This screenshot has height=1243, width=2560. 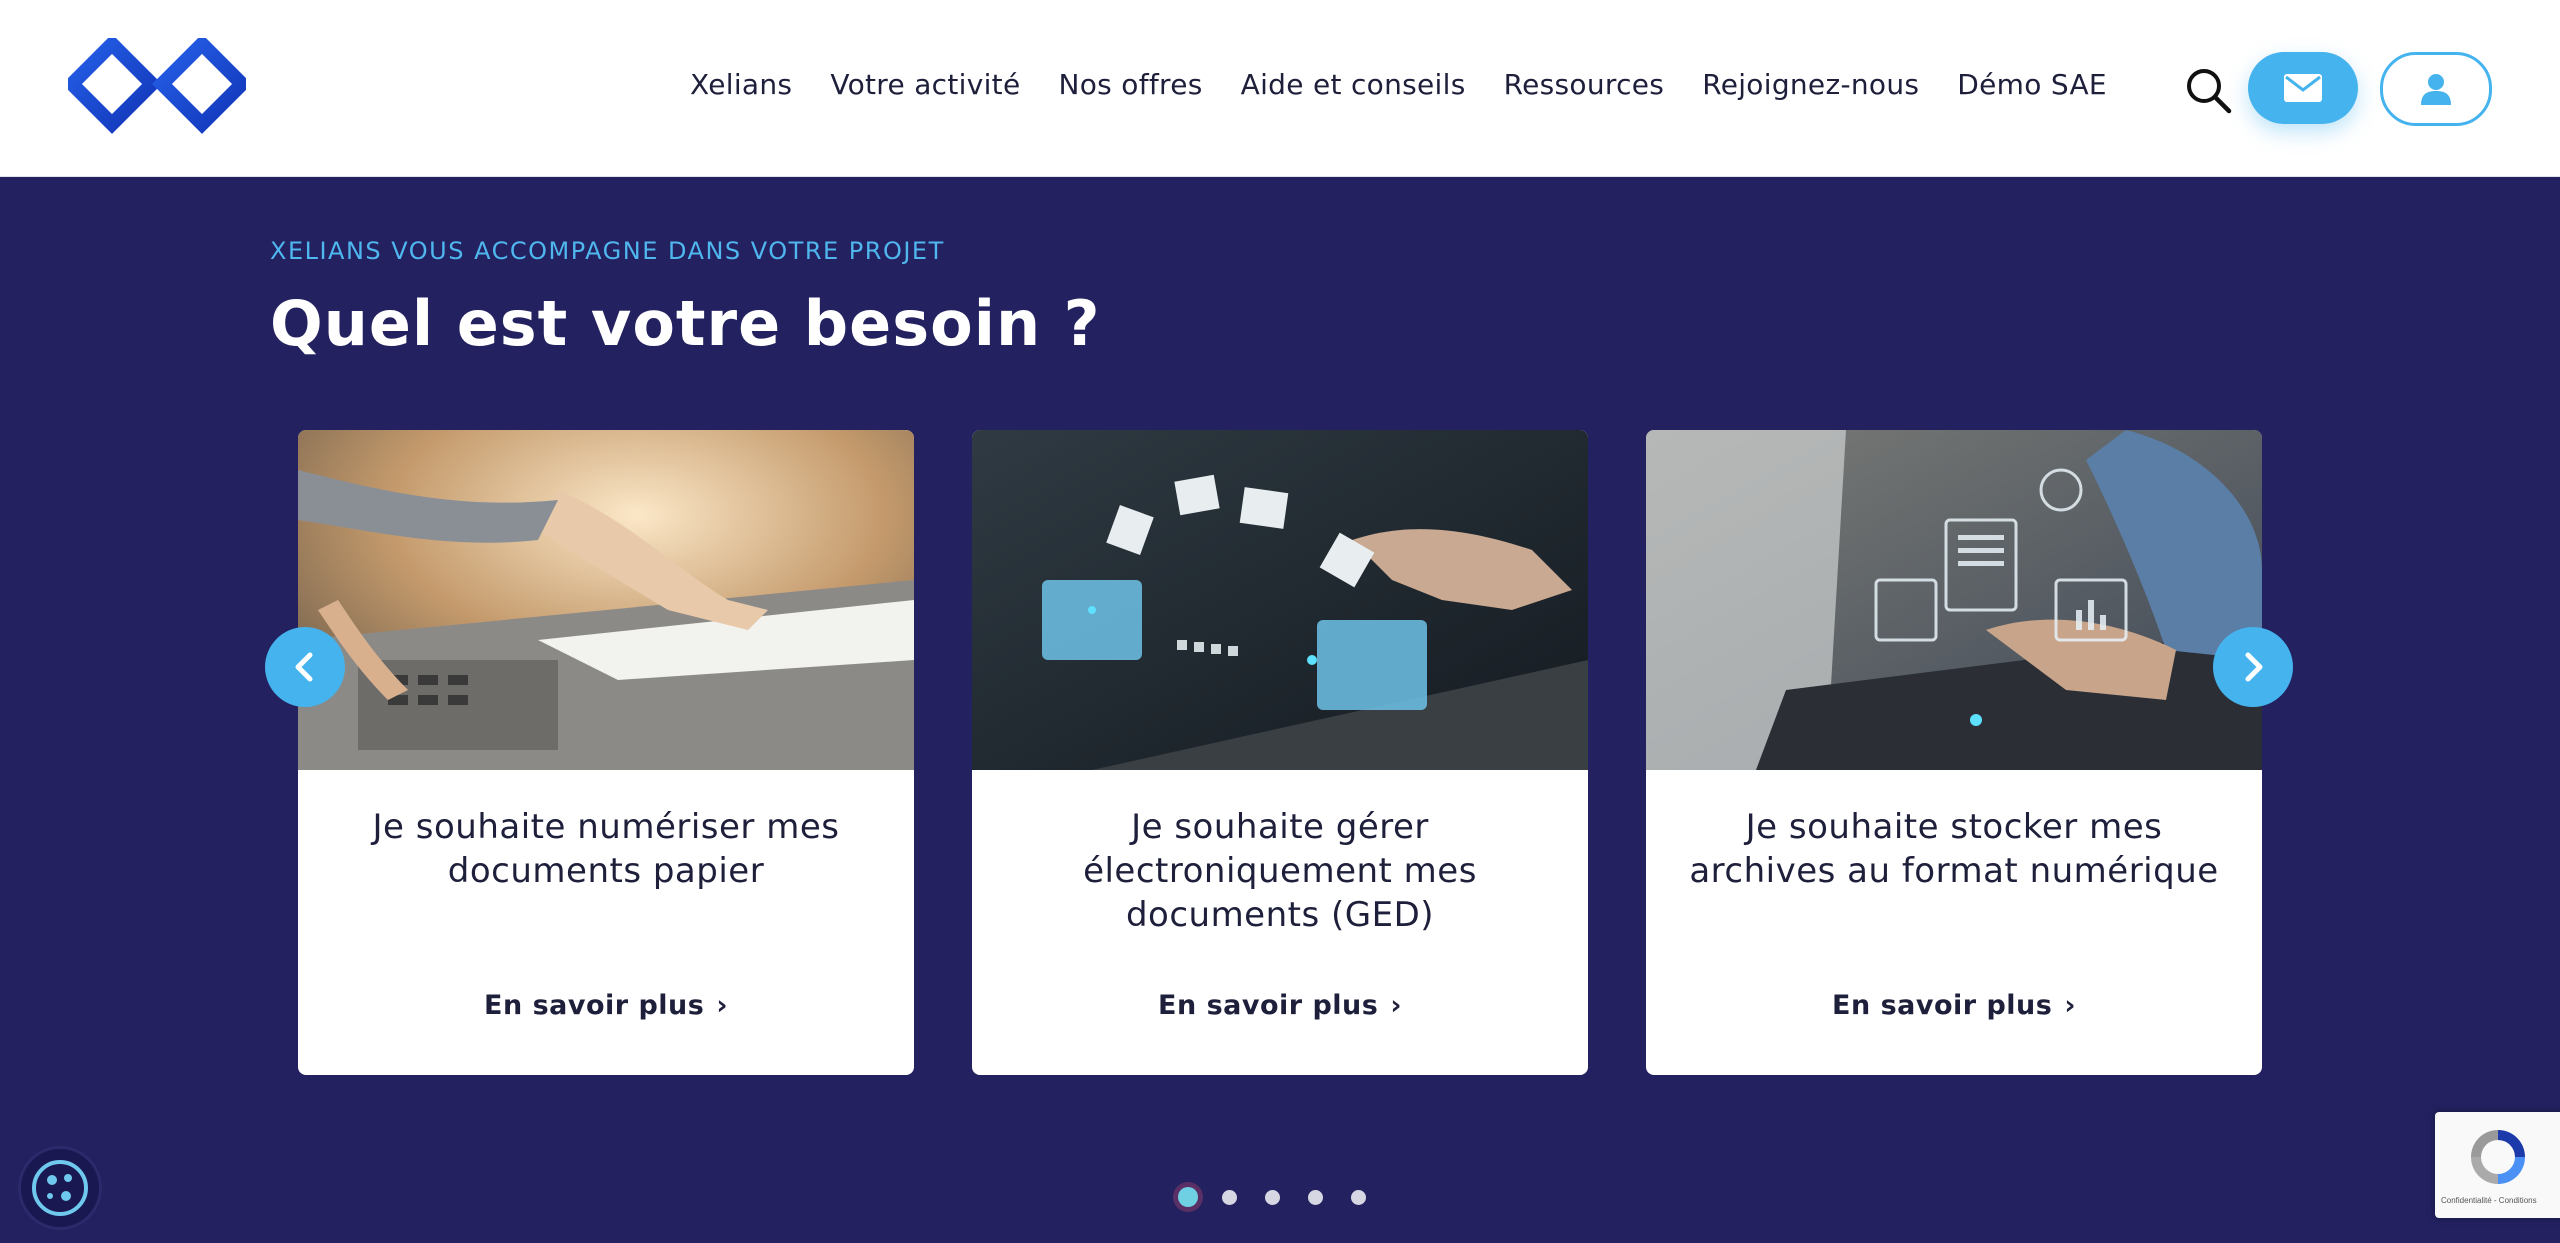 I want to click on nav-item-xelians: Xelians, so click(x=741, y=84).